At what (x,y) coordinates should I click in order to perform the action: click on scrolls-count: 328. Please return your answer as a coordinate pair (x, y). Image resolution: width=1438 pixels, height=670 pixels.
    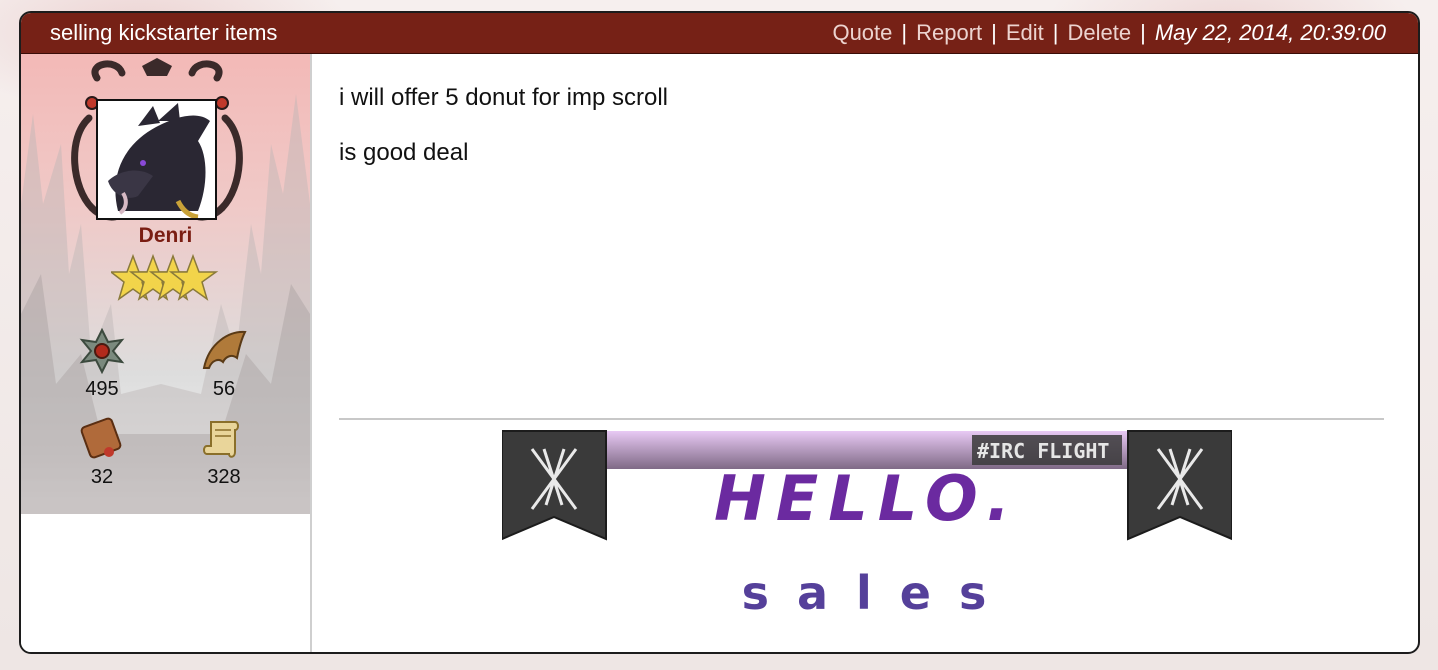
    Looking at the image, I should click on (224, 477).